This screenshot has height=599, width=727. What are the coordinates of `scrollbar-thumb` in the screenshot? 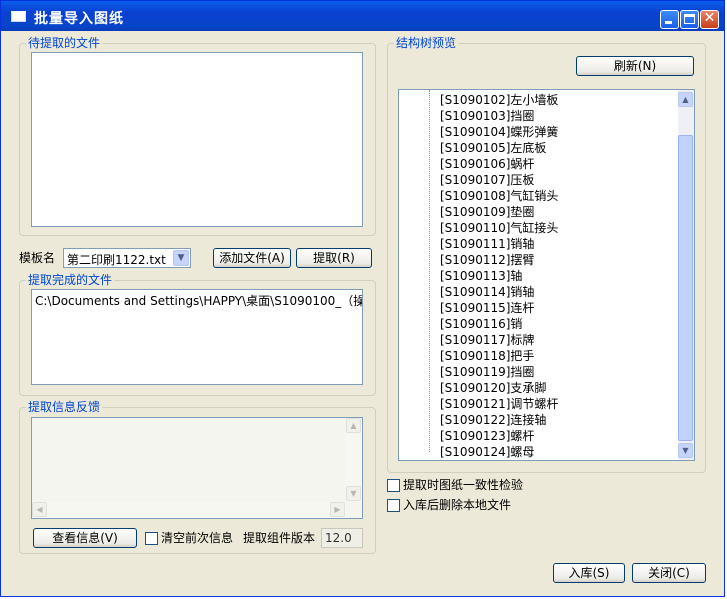 It's located at (685, 288).